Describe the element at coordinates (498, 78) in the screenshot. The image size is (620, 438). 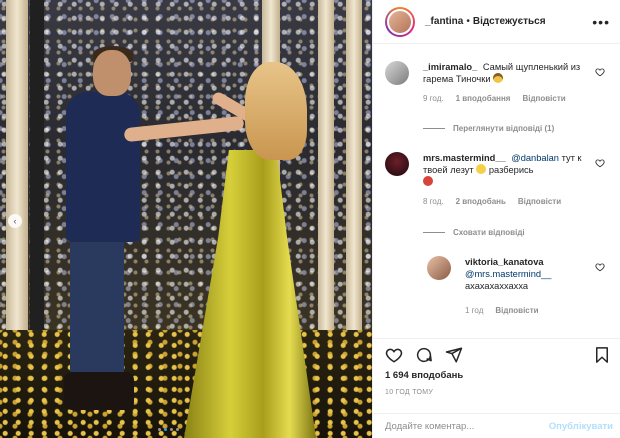
I see `cowboy-emoji-icon` at that location.